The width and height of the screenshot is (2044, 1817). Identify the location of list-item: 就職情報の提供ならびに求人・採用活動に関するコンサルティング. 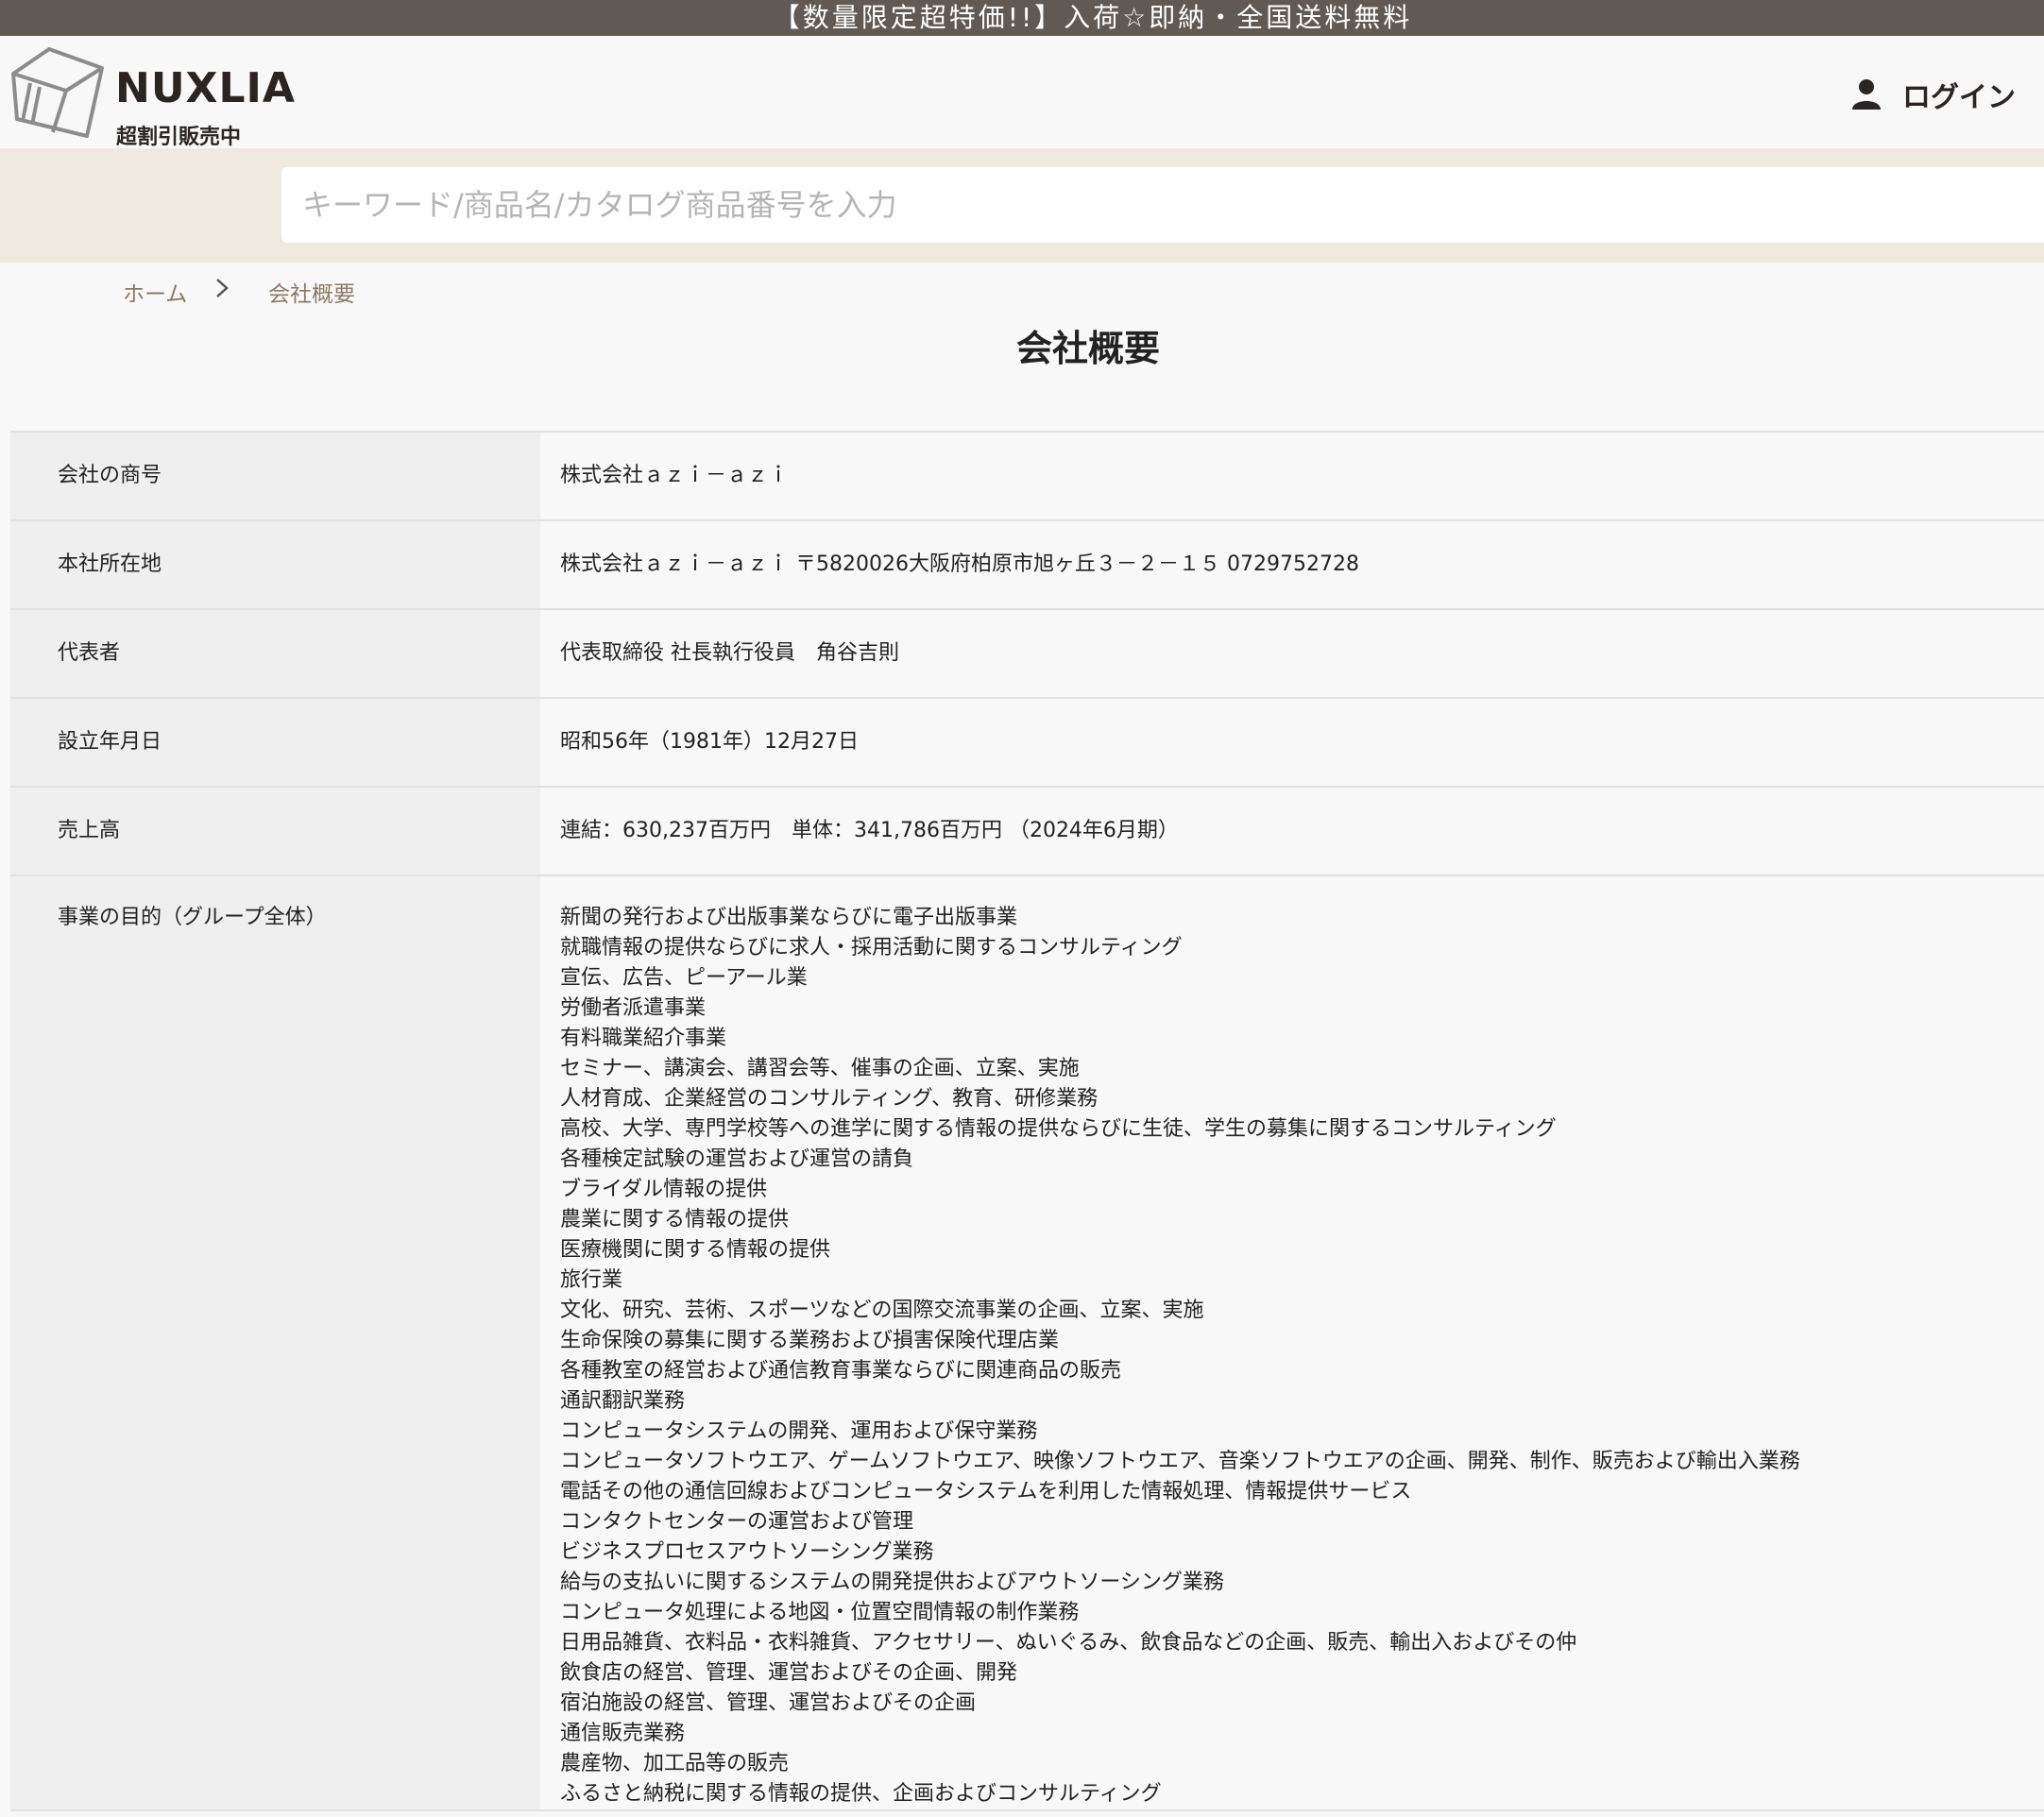
(872, 948).